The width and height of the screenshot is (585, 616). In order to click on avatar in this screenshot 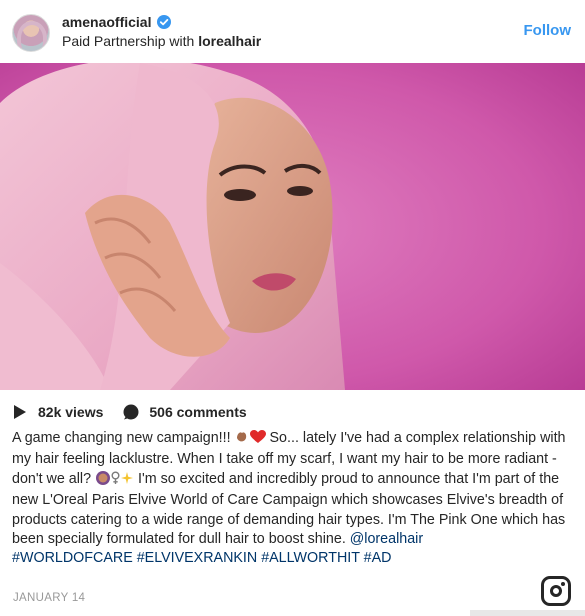, I will do `click(31, 33)`.